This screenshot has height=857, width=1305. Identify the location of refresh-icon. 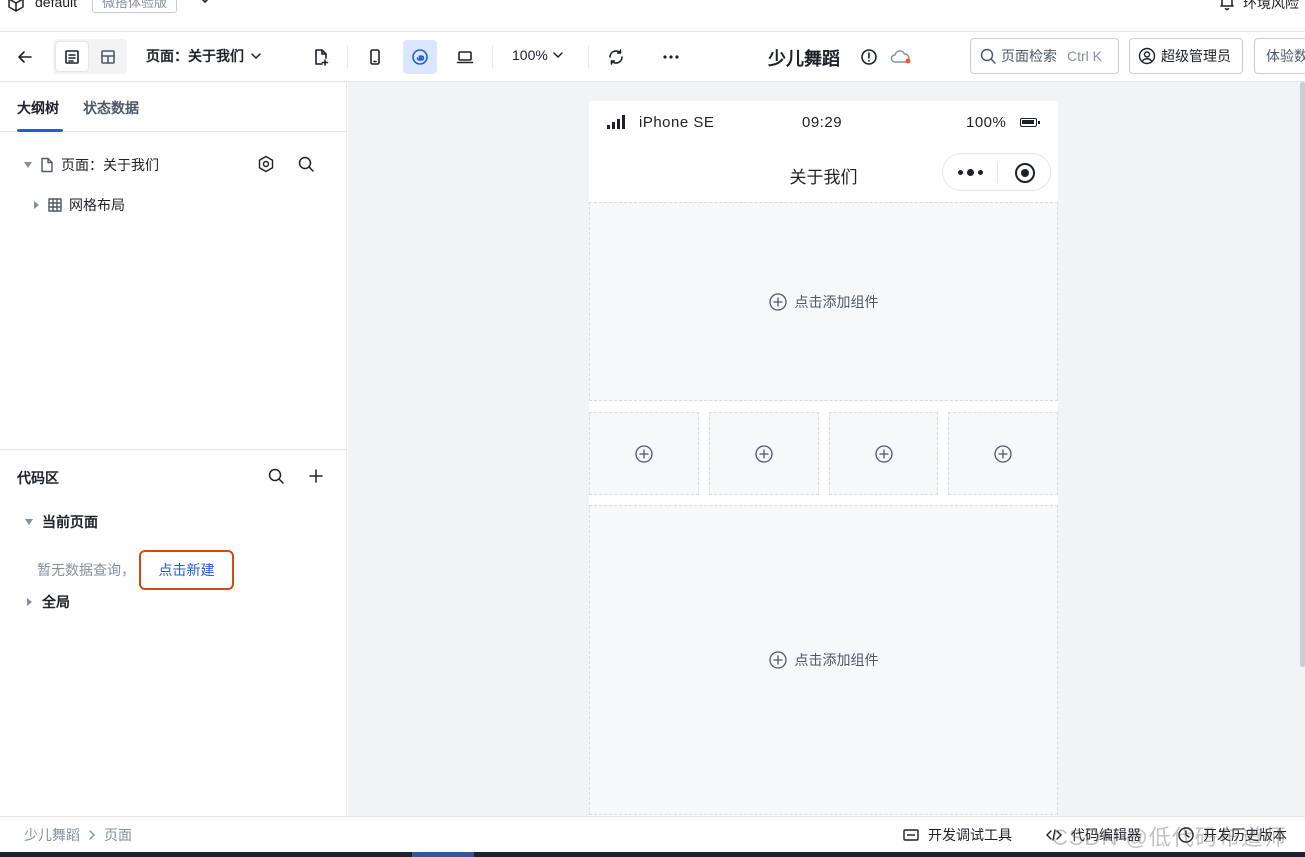
(616, 57).